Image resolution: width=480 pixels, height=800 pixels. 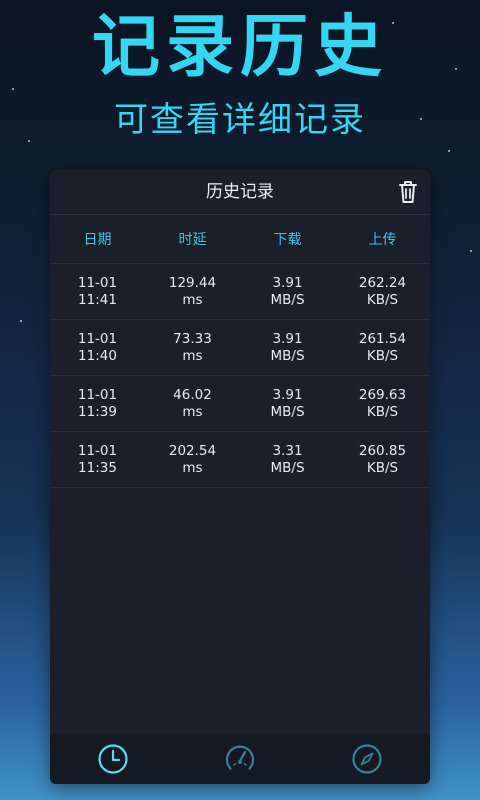 I want to click on clock-icon, so click(x=113, y=759).